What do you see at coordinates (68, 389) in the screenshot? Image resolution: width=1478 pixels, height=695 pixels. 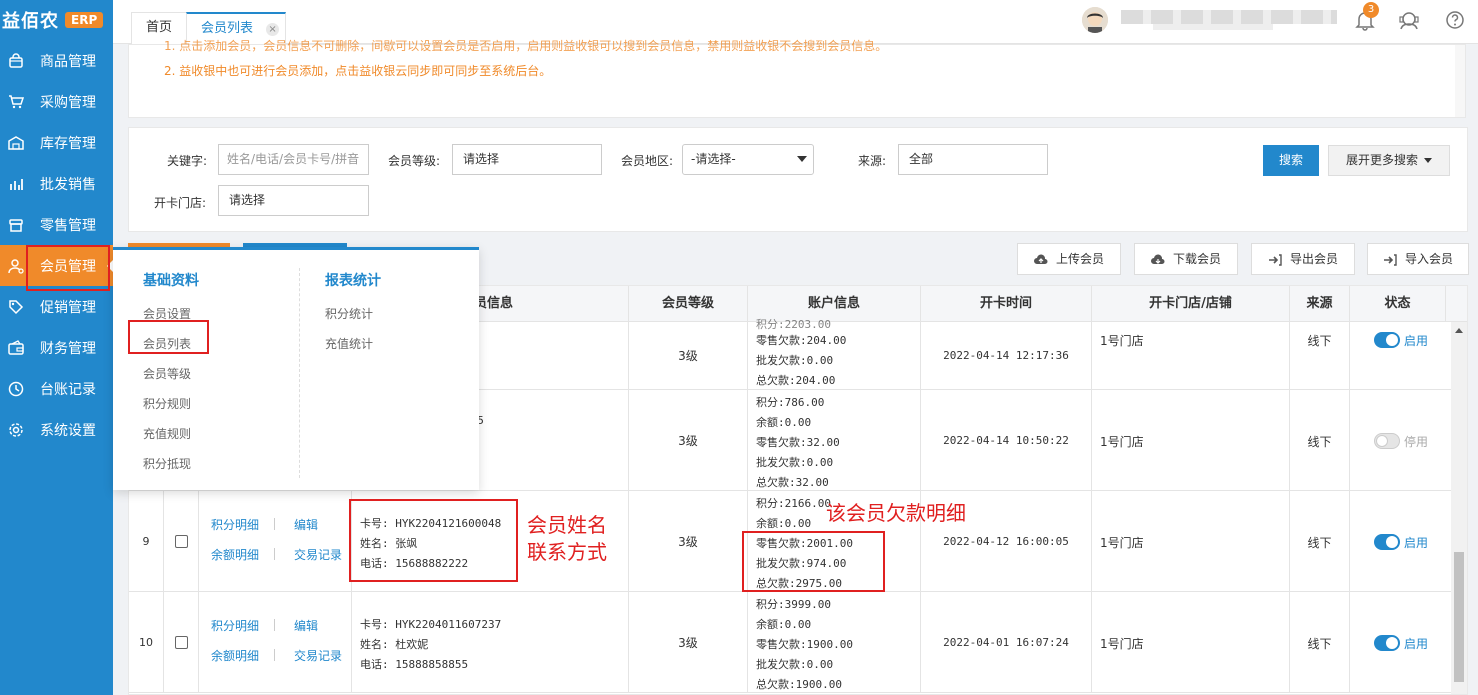 I see `sidebar-item-label: 台账记录` at bounding box center [68, 389].